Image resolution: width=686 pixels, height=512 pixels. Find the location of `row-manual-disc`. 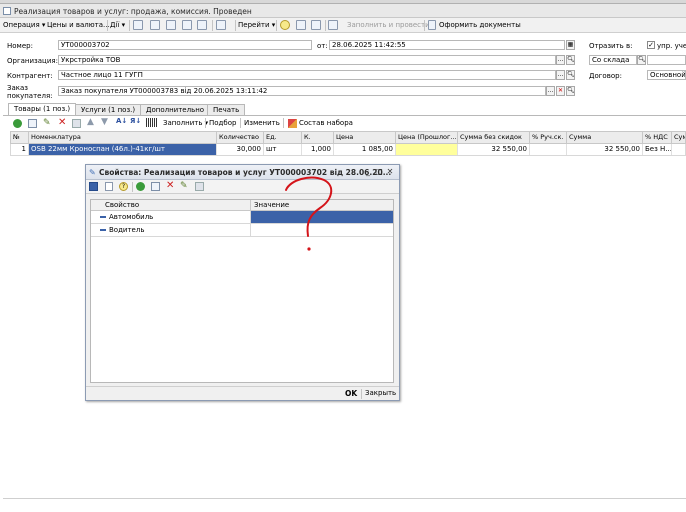

row-manual-disc is located at coordinates (548, 149).